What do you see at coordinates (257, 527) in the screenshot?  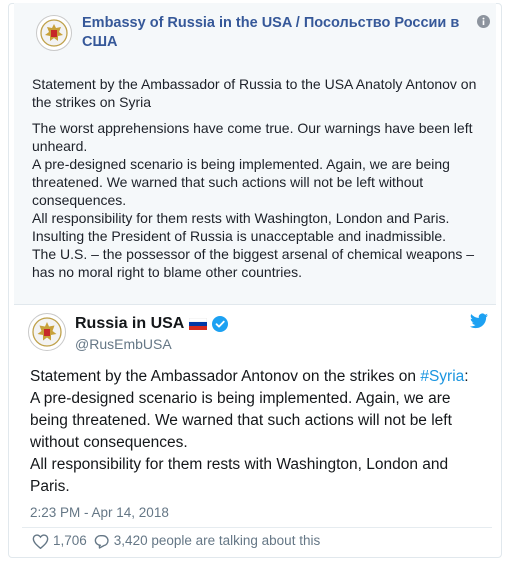 I see `divider` at bounding box center [257, 527].